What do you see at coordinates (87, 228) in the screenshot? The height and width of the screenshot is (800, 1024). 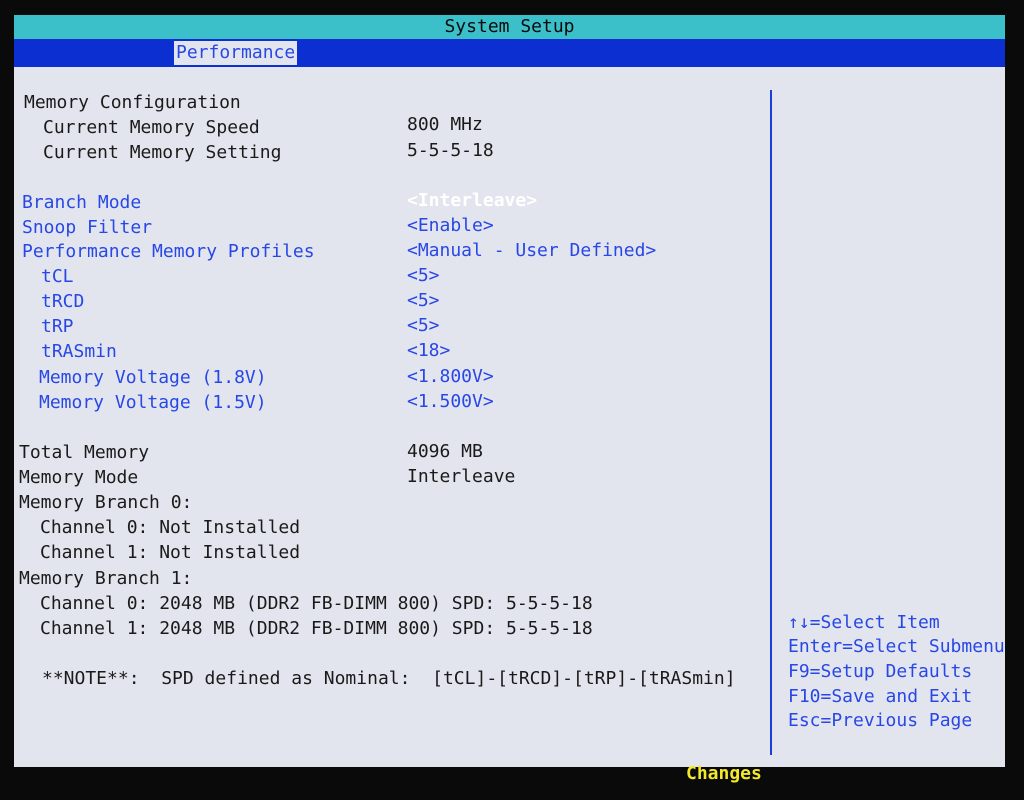 I see `option-snoop-filter: Snoop Filter` at bounding box center [87, 228].